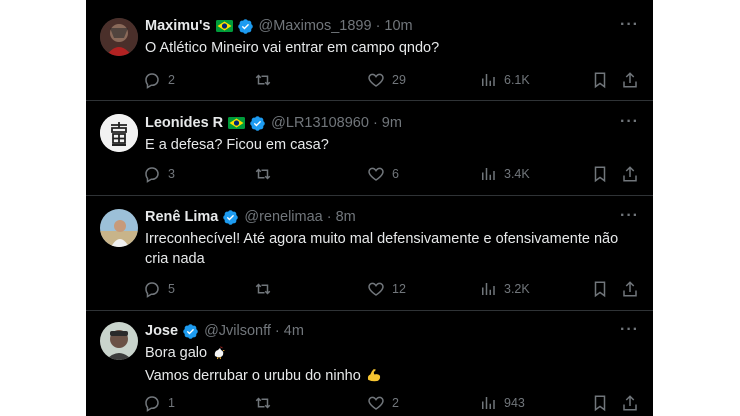 The height and width of the screenshot is (416, 740). I want to click on views-button: 3.4K, so click(504, 174).